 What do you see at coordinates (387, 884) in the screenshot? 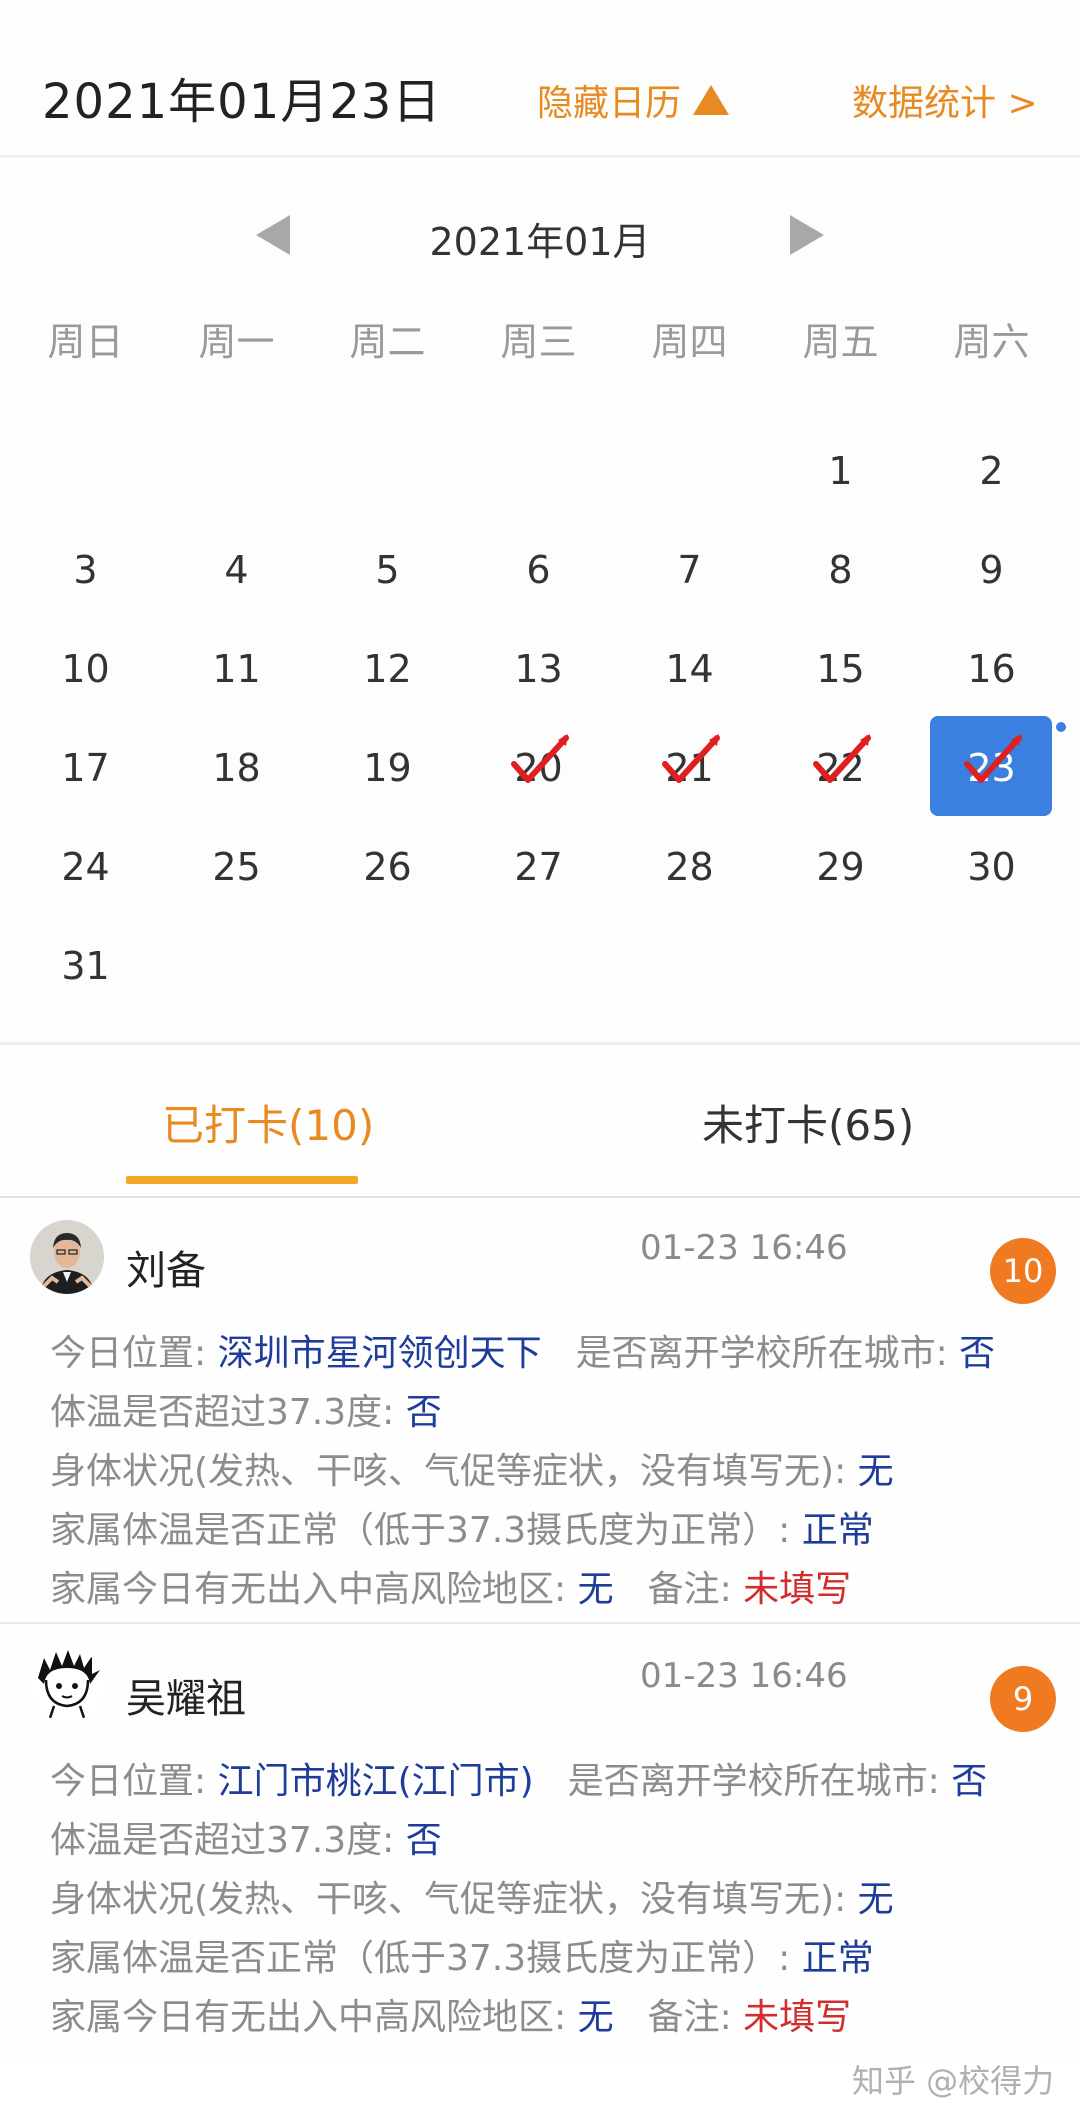
I see `day-cell-26: 26` at bounding box center [387, 884].